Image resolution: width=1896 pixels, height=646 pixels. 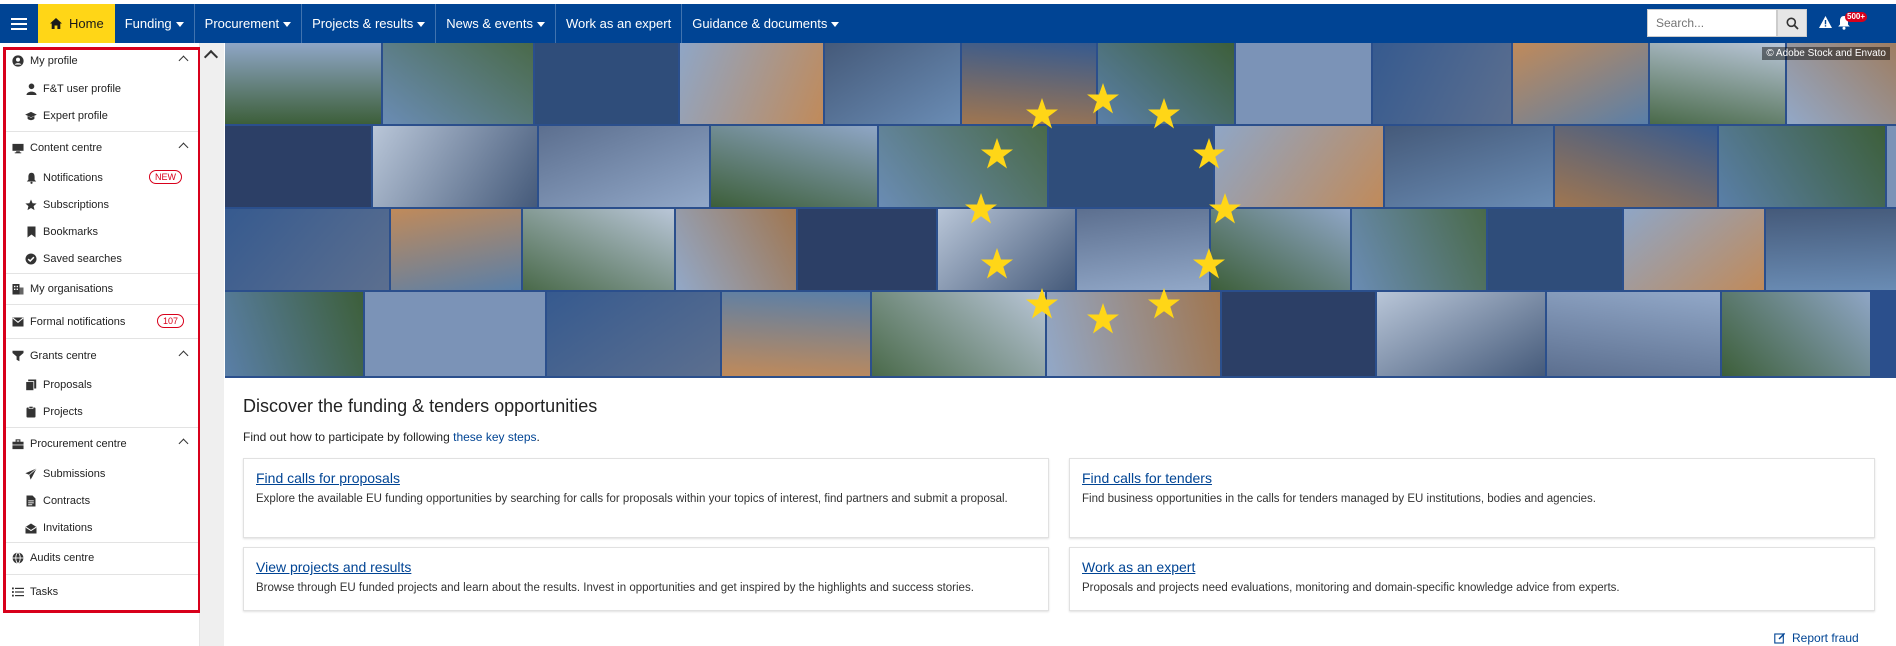 I want to click on menu-toggle-button, so click(x=19, y=23).